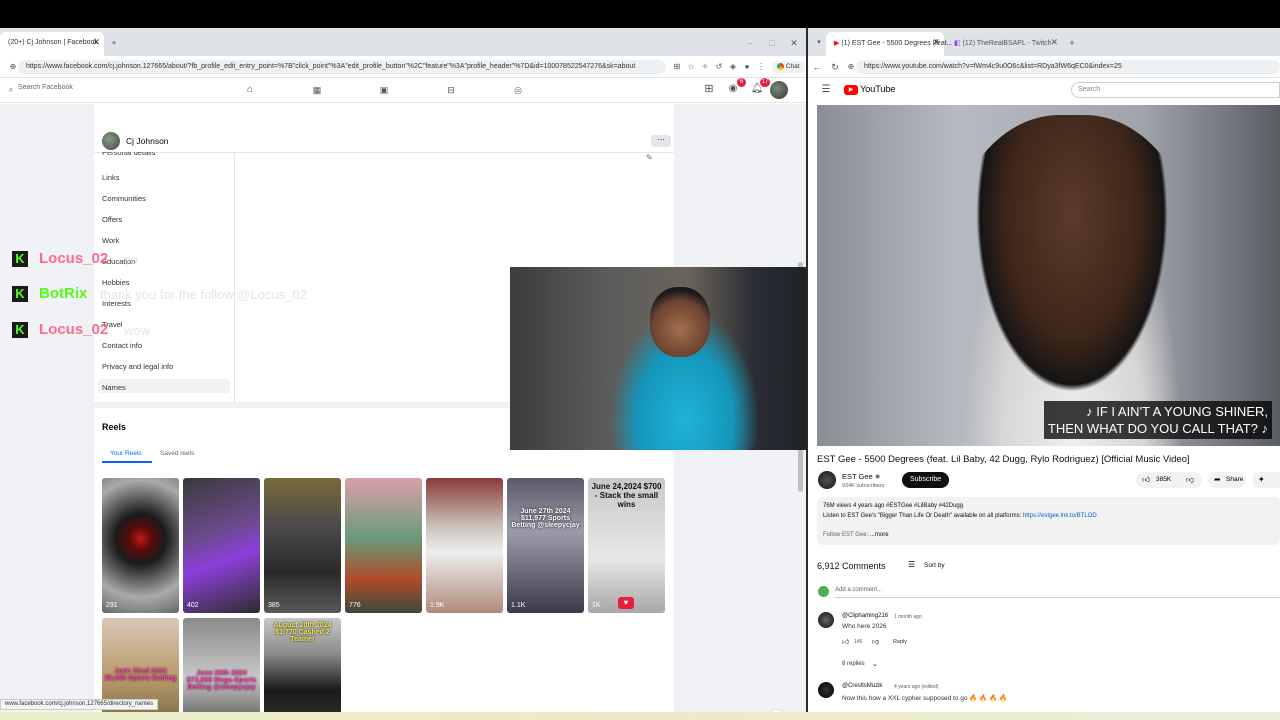 The height and width of the screenshot is (720, 1280). I want to click on tab-bar: (20+) Cj Johnson | Facebook ✕ + – □ ✕, so click(403, 42).